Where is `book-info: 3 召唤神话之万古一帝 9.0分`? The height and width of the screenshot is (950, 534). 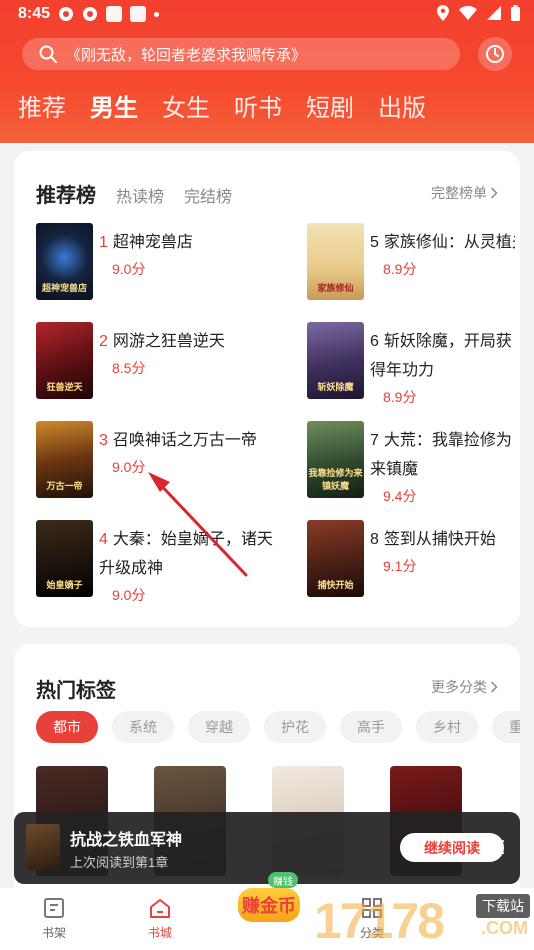
book-info: 3 召唤神话之万古一帝 9.0分 is located at coordinates (184, 451).